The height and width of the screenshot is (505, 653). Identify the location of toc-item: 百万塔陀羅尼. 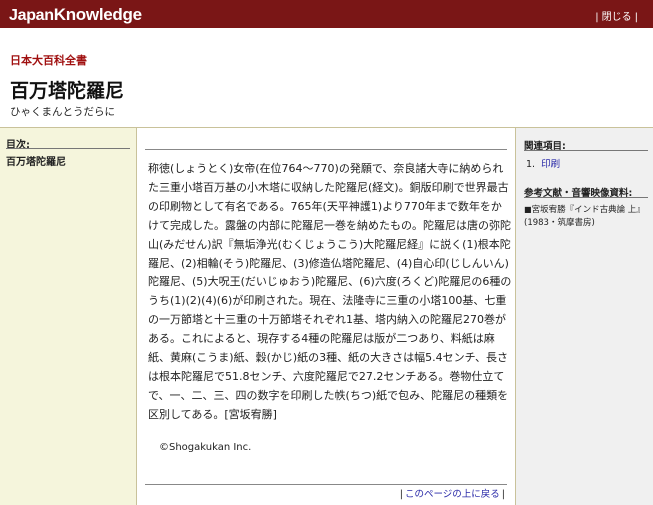
(36, 160).